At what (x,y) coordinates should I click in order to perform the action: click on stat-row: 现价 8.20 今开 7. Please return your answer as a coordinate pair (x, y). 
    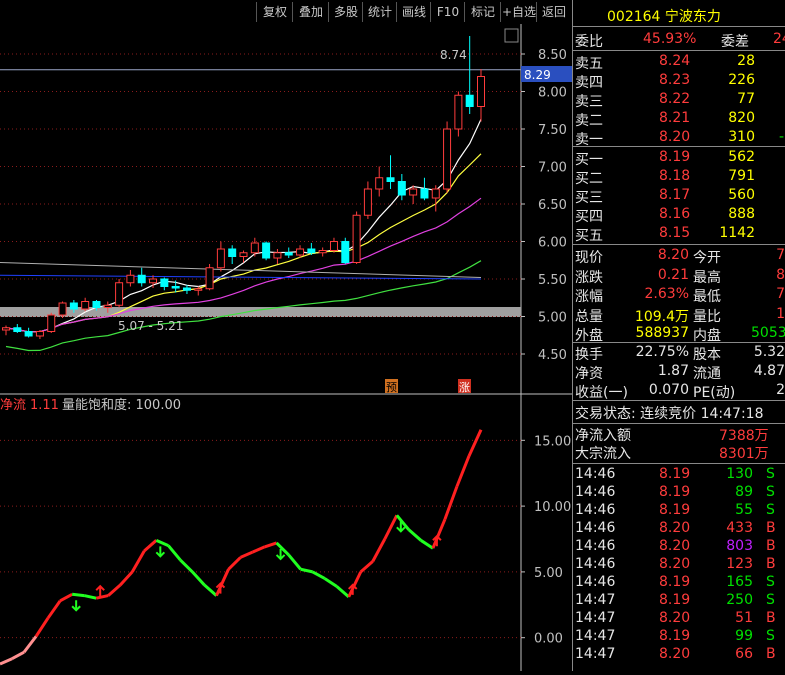
    Looking at the image, I should click on (679, 256).